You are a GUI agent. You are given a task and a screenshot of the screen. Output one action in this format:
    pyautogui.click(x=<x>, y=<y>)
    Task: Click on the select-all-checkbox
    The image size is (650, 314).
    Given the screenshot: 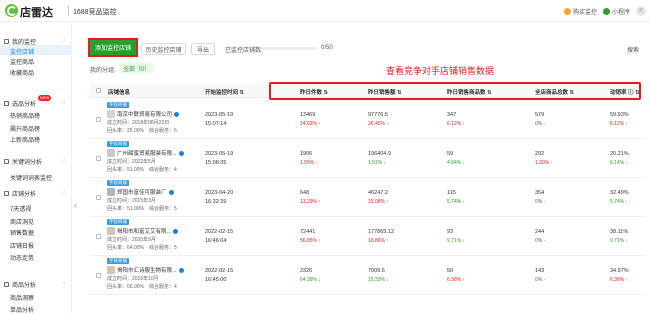 What is the action you would take?
    pyautogui.click(x=98, y=90)
    